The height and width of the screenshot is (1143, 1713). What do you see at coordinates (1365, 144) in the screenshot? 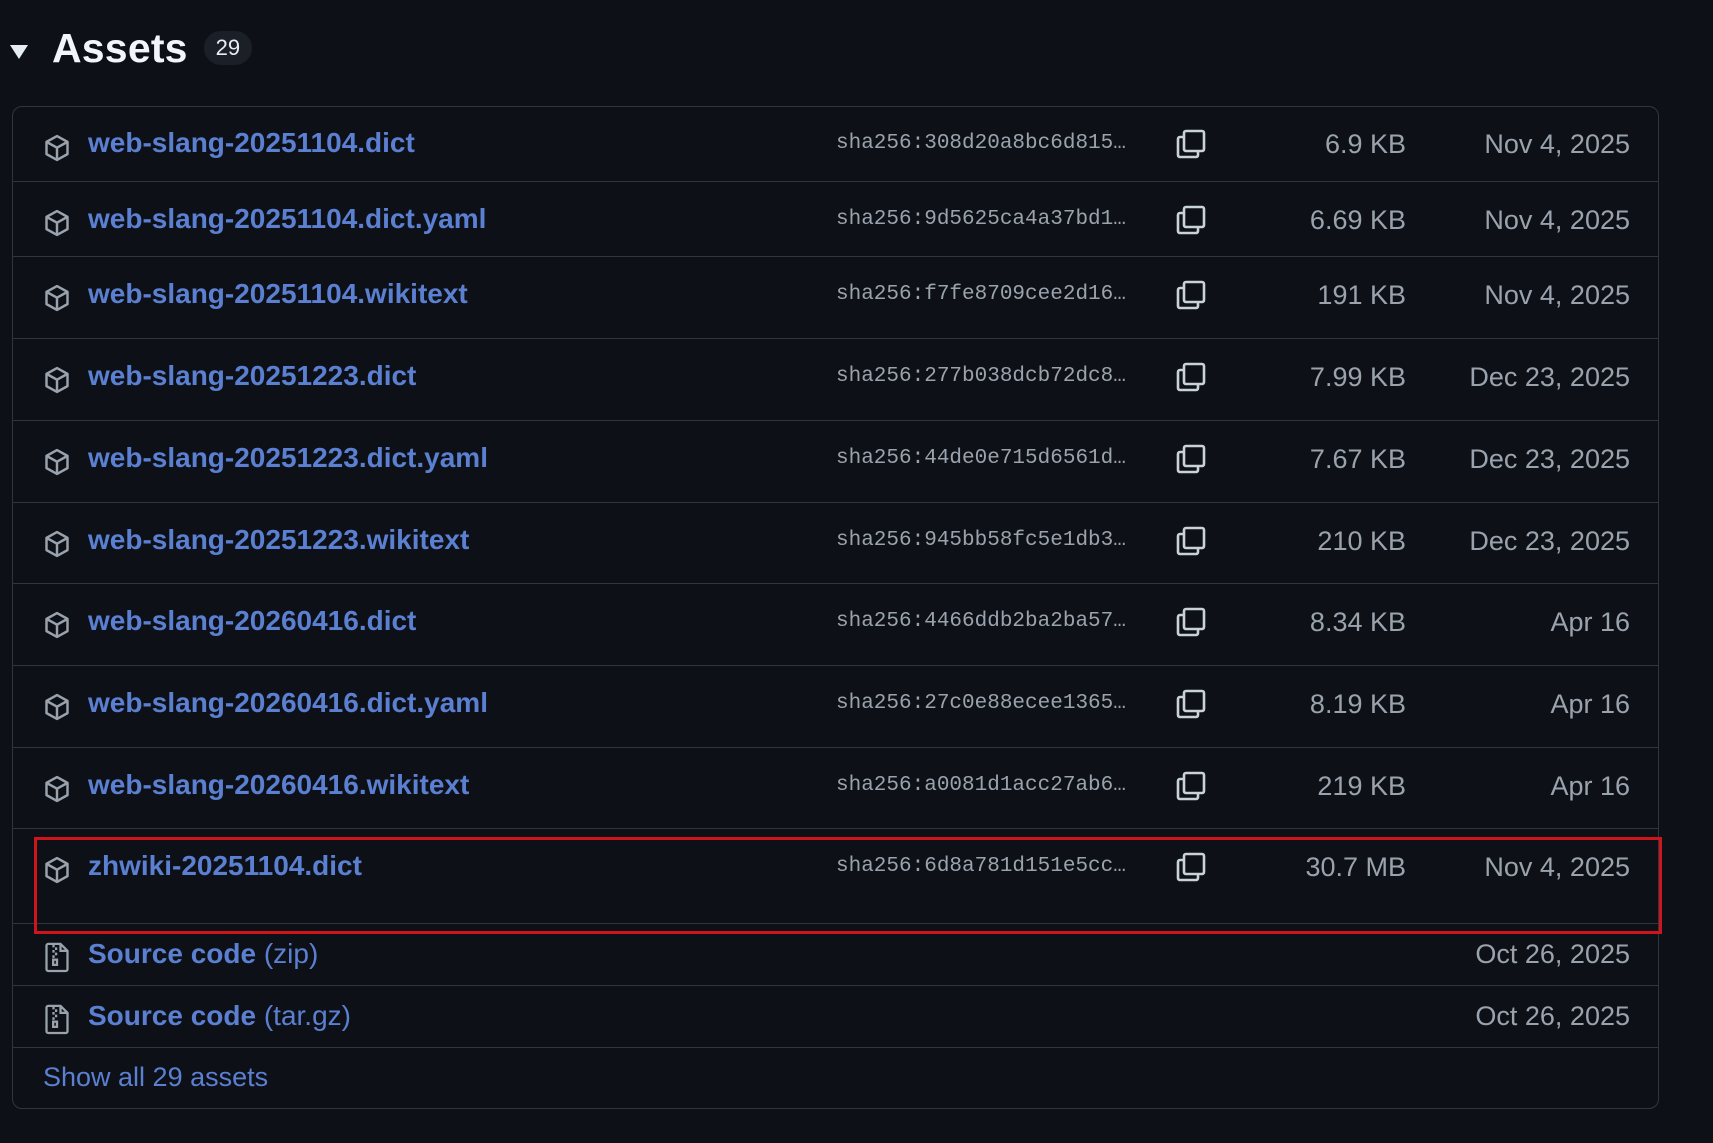
I see `asset-size: 6.9 KB` at bounding box center [1365, 144].